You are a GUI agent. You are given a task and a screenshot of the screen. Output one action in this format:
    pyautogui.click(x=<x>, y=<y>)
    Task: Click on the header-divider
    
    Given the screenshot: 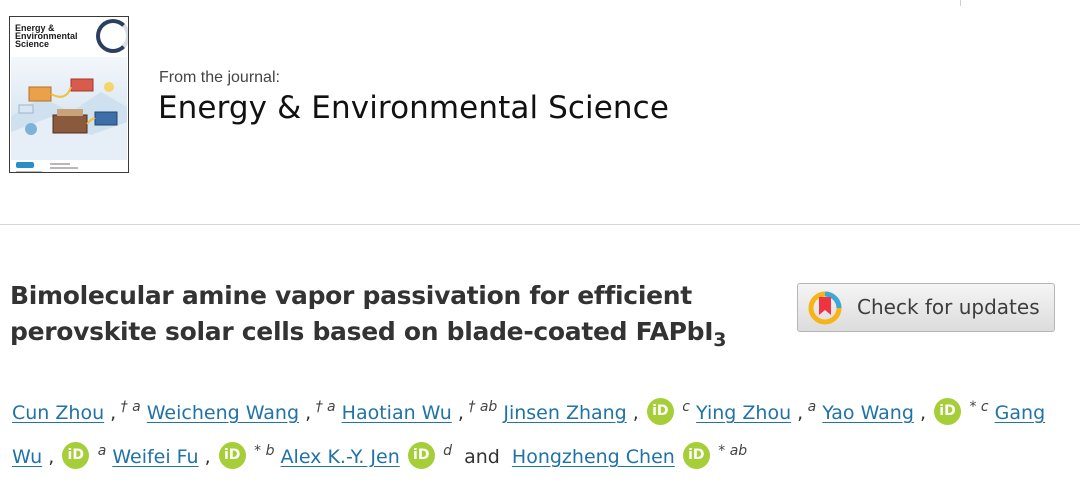 What is the action you would take?
    pyautogui.click(x=960, y=3)
    